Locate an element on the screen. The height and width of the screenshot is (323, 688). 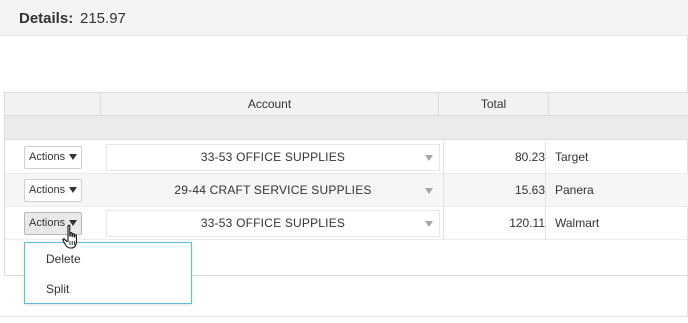
details-label: Details: is located at coordinates (46, 18).